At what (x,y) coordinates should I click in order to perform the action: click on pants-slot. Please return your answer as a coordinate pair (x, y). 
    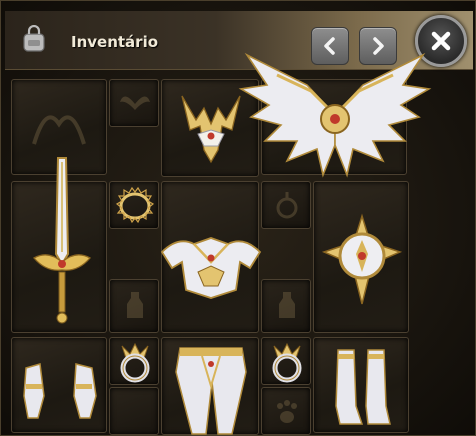
    Looking at the image, I should click on (210, 386).